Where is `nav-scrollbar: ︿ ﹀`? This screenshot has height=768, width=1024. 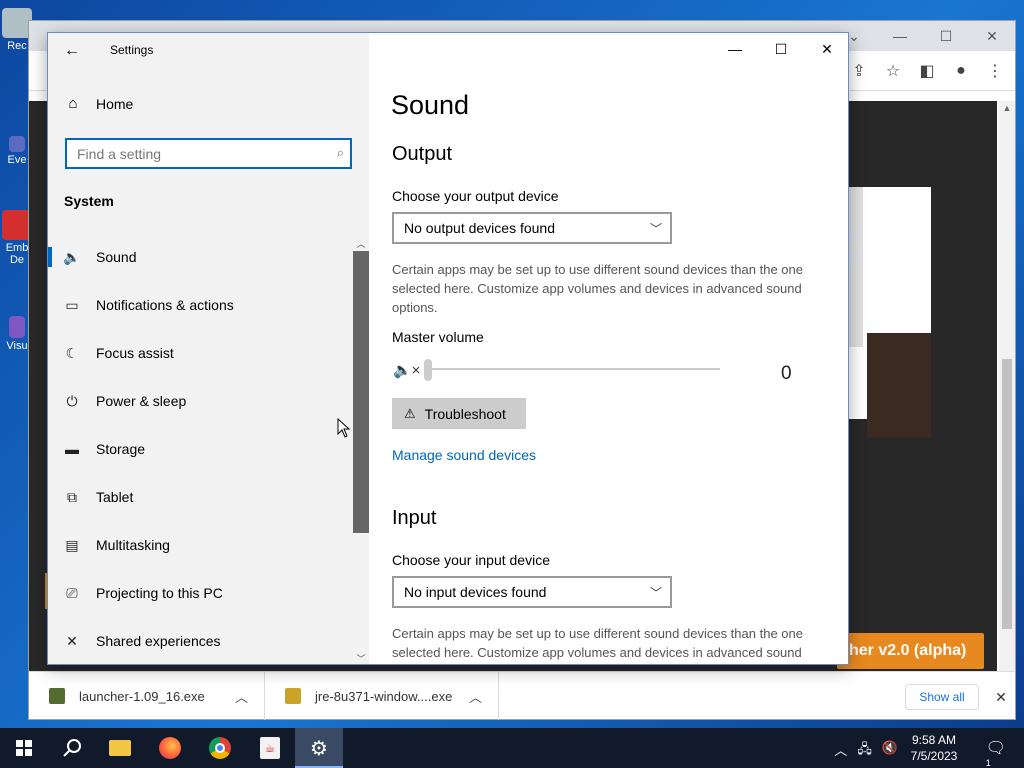
nav-scrollbar: ︿ ﹀ is located at coordinates (361, 450).